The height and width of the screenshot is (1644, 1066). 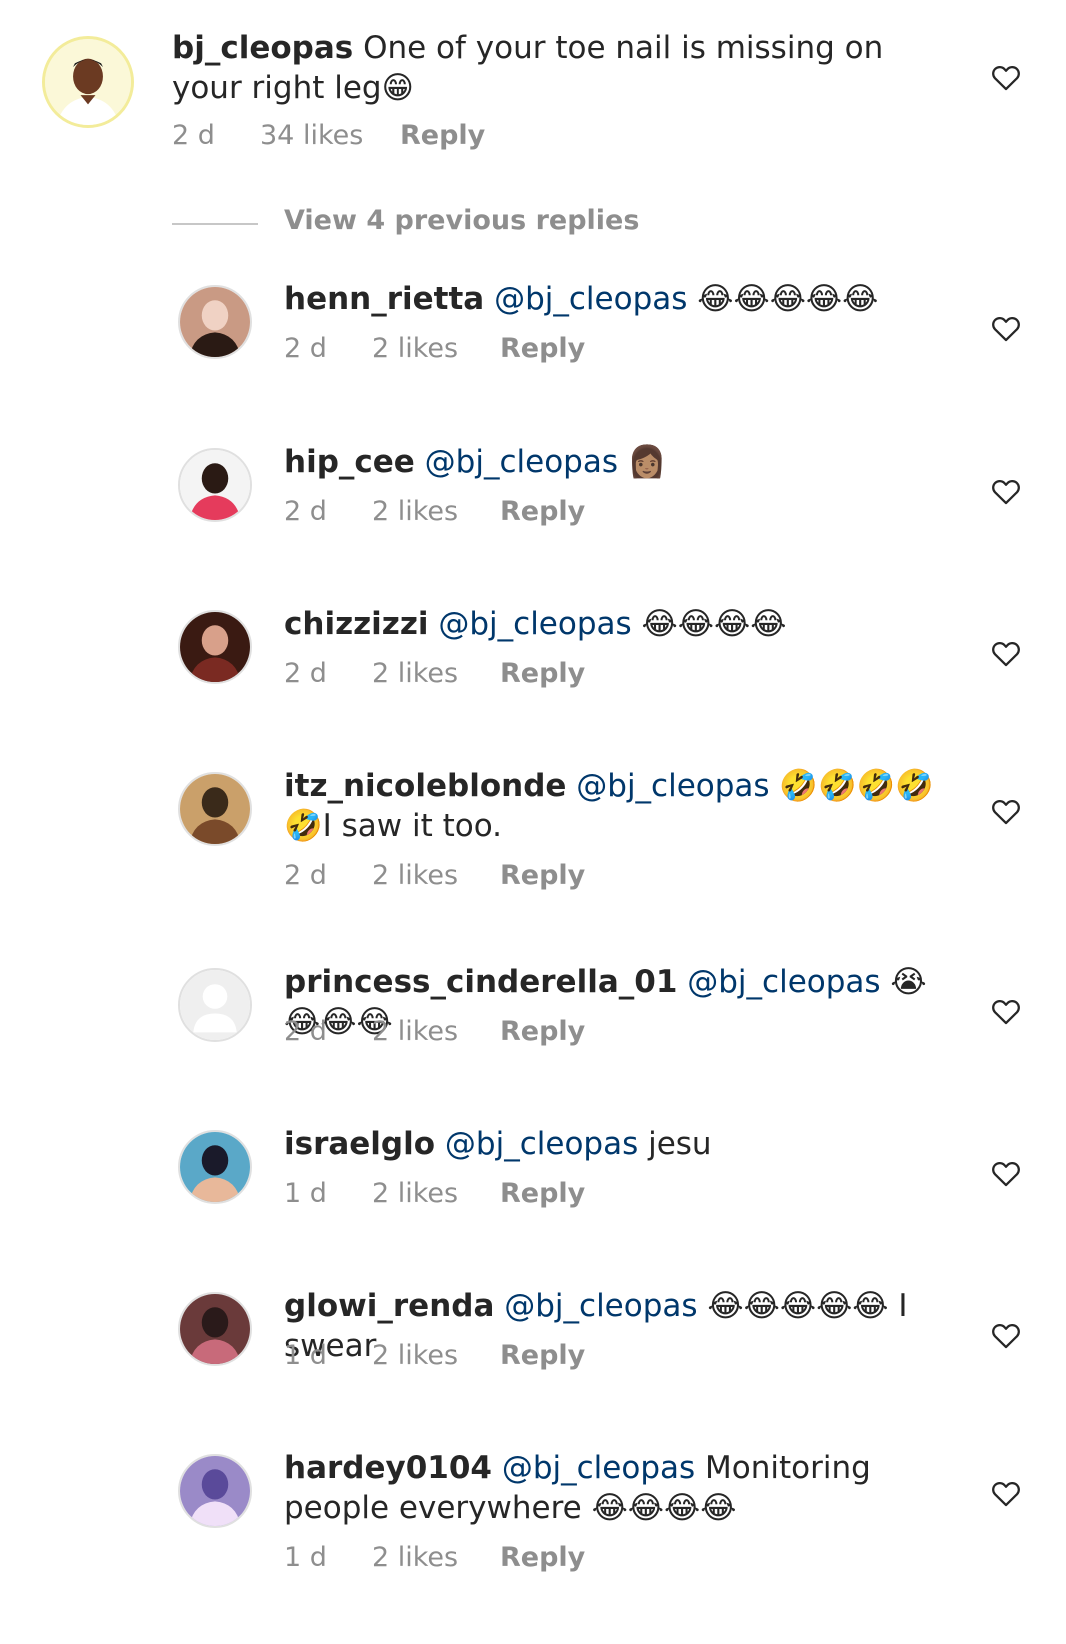 What do you see at coordinates (384, 299) in the screenshot?
I see `reply-username: henn_rietta` at bounding box center [384, 299].